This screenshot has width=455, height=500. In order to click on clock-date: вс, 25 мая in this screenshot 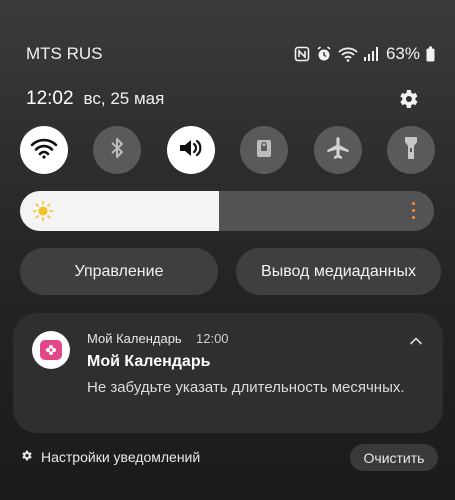, I will do `click(124, 98)`.